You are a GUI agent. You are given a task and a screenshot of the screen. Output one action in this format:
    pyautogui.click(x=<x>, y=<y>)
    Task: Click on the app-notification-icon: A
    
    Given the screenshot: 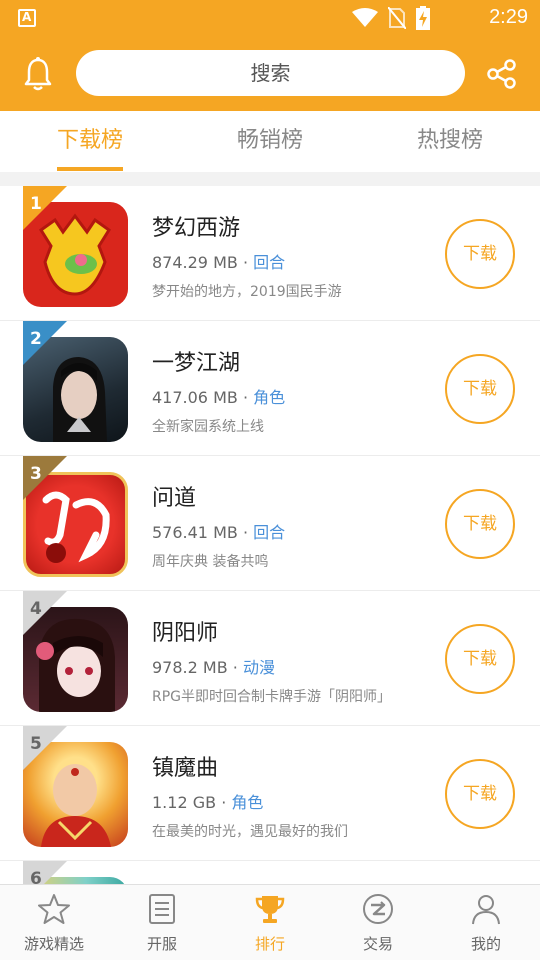 What is the action you would take?
    pyautogui.click(x=27, y=18)
    